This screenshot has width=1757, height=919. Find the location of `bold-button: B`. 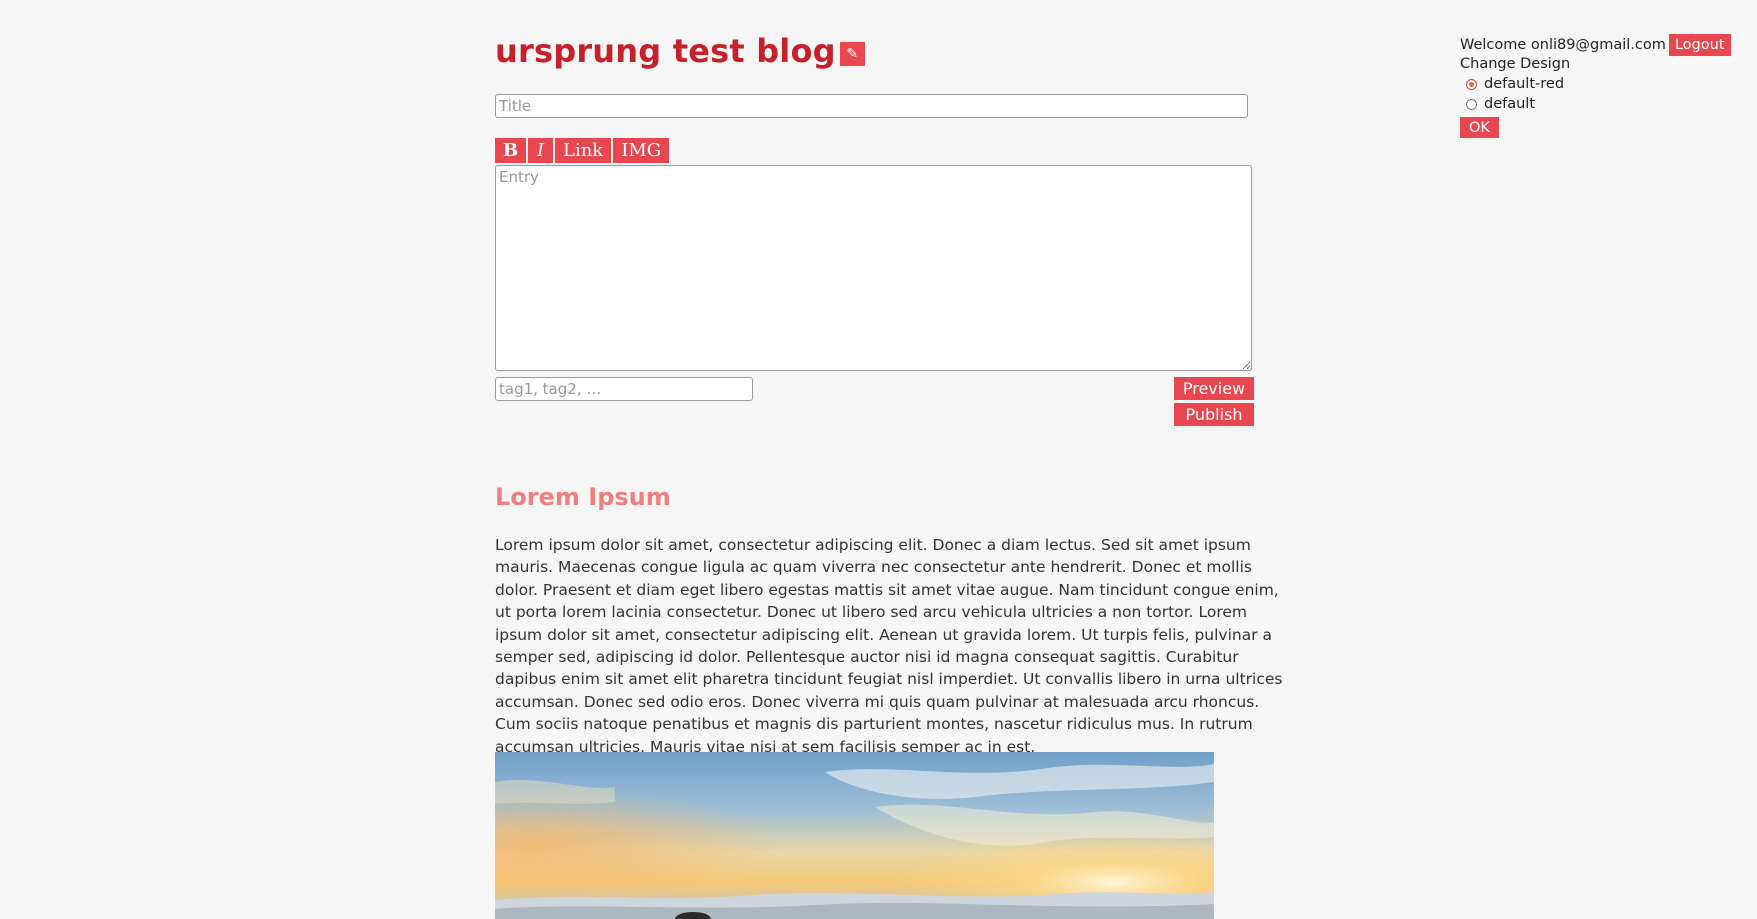

bold-button: B is located at coordinates (510, 150).